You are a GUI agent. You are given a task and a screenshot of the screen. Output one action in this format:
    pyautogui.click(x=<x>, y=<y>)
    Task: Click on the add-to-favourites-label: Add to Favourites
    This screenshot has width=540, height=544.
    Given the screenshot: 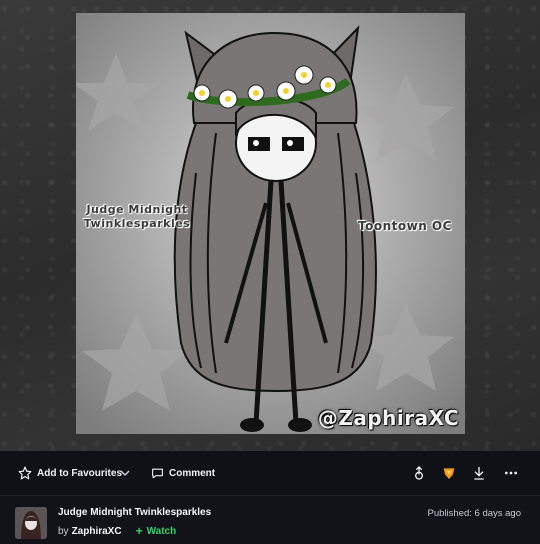 What is the action you would take?
    pyautogui.click(x=80, y=473)
    